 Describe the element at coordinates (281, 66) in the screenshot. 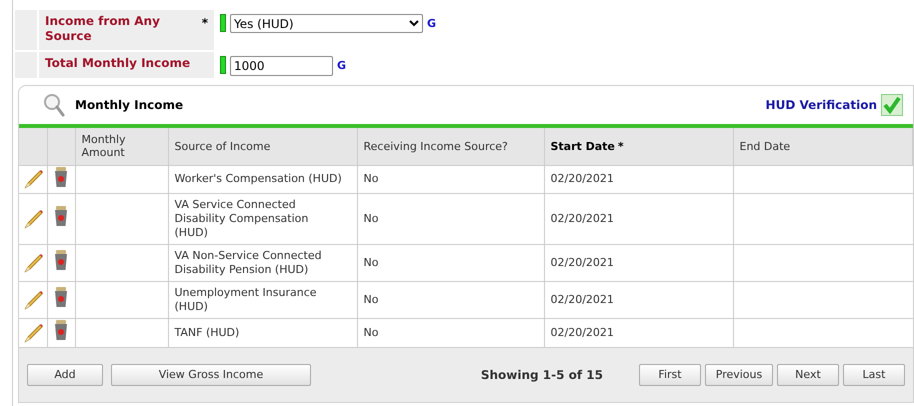

I see `input-field: 1000` at that location.